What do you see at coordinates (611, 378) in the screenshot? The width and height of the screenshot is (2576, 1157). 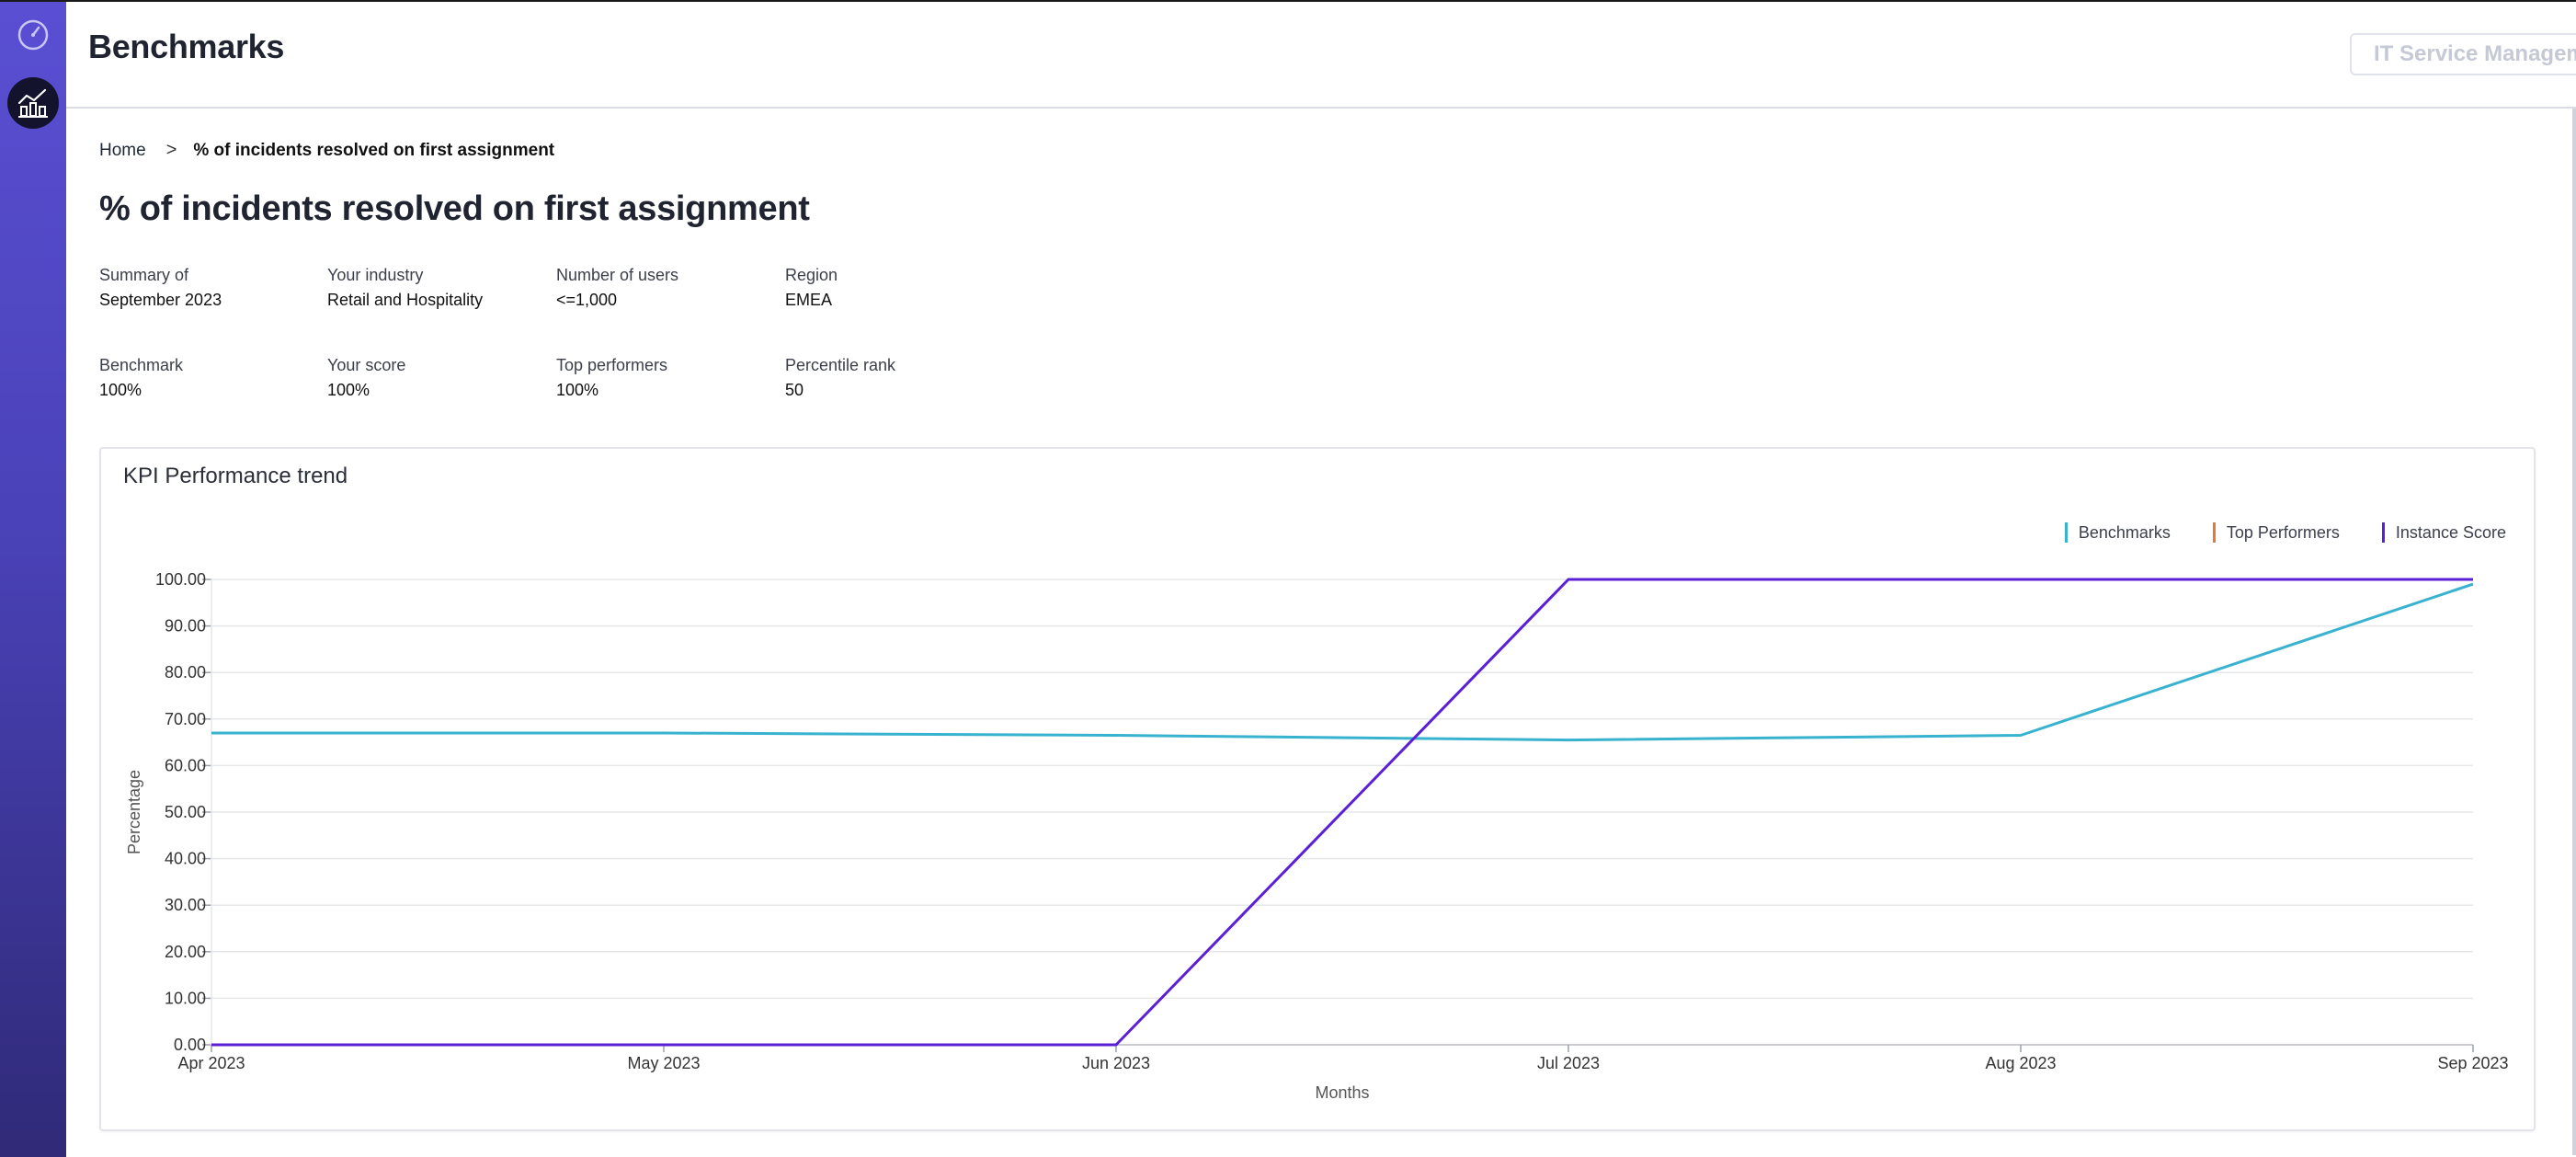 I see `top-performers: Top performers 100%` at bounding box center [611, 378].